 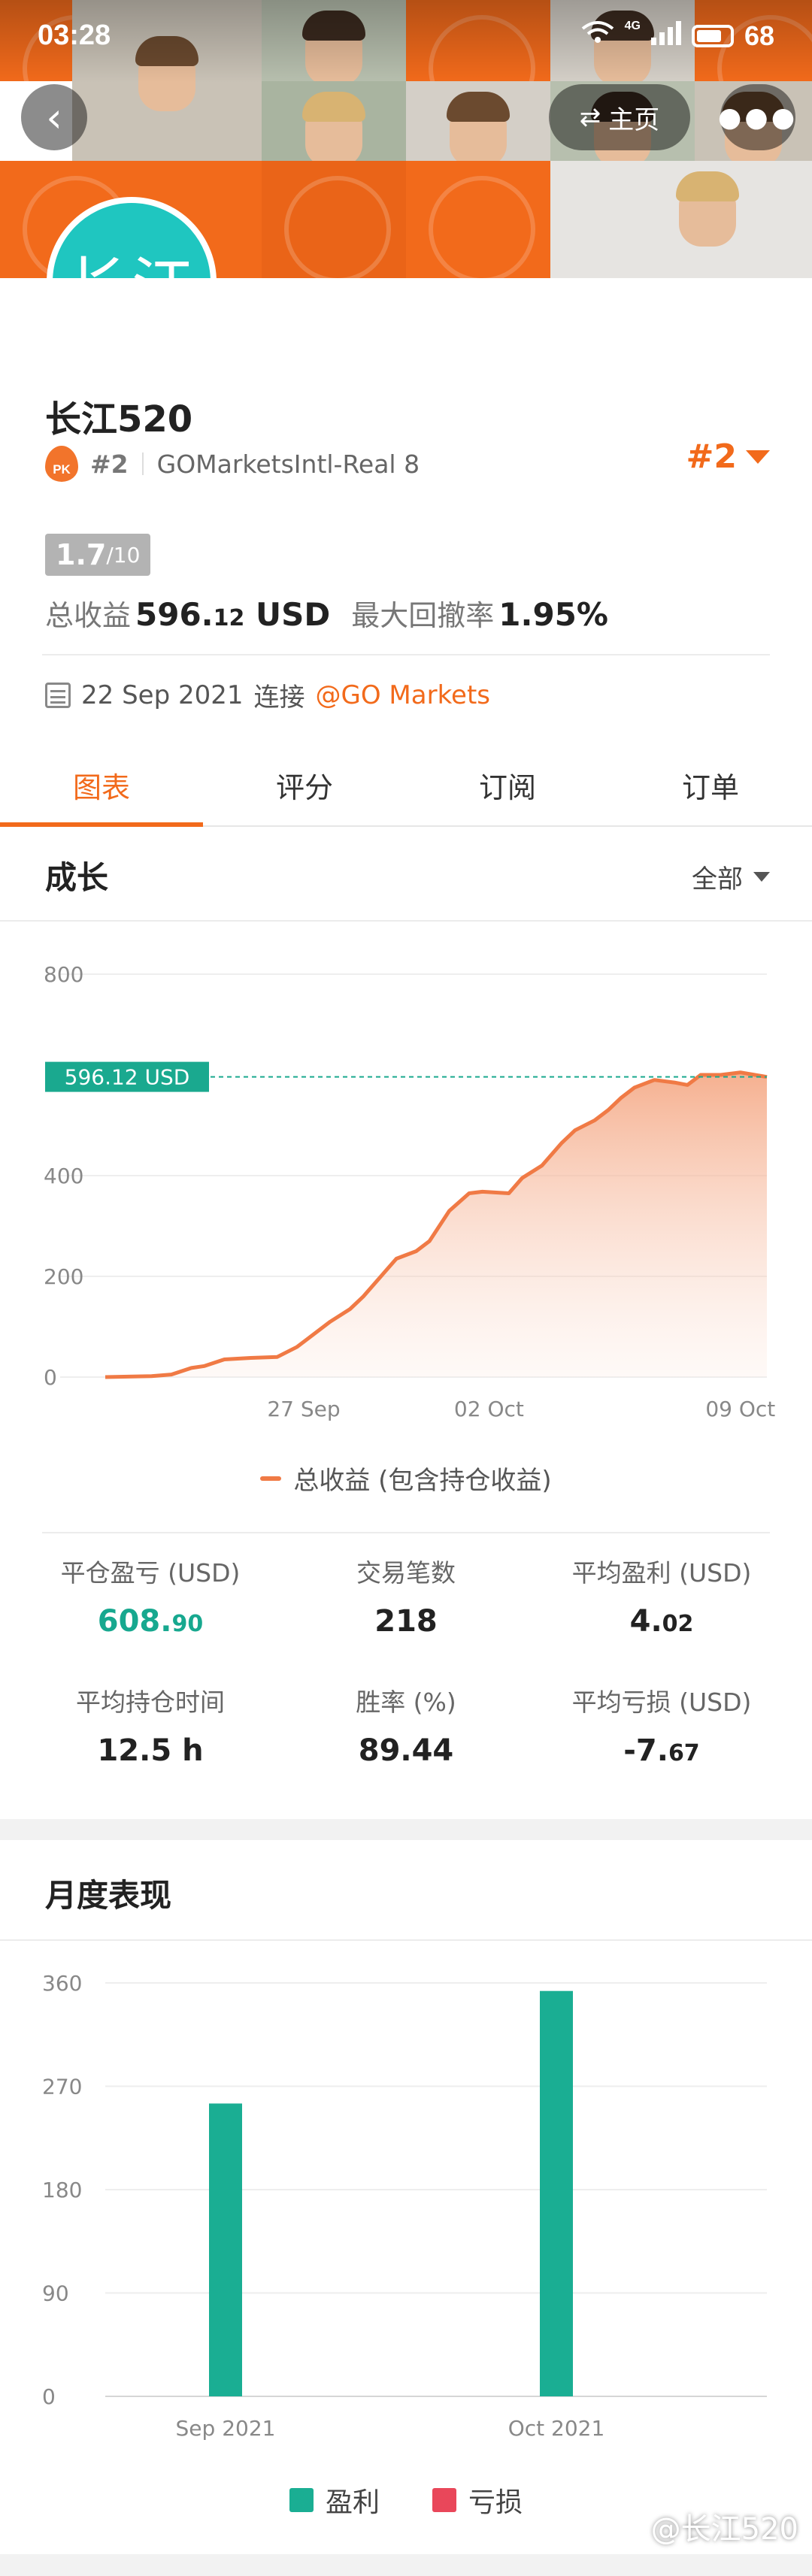 I want to click on battery-level: 68, so click(x=759, y=35).